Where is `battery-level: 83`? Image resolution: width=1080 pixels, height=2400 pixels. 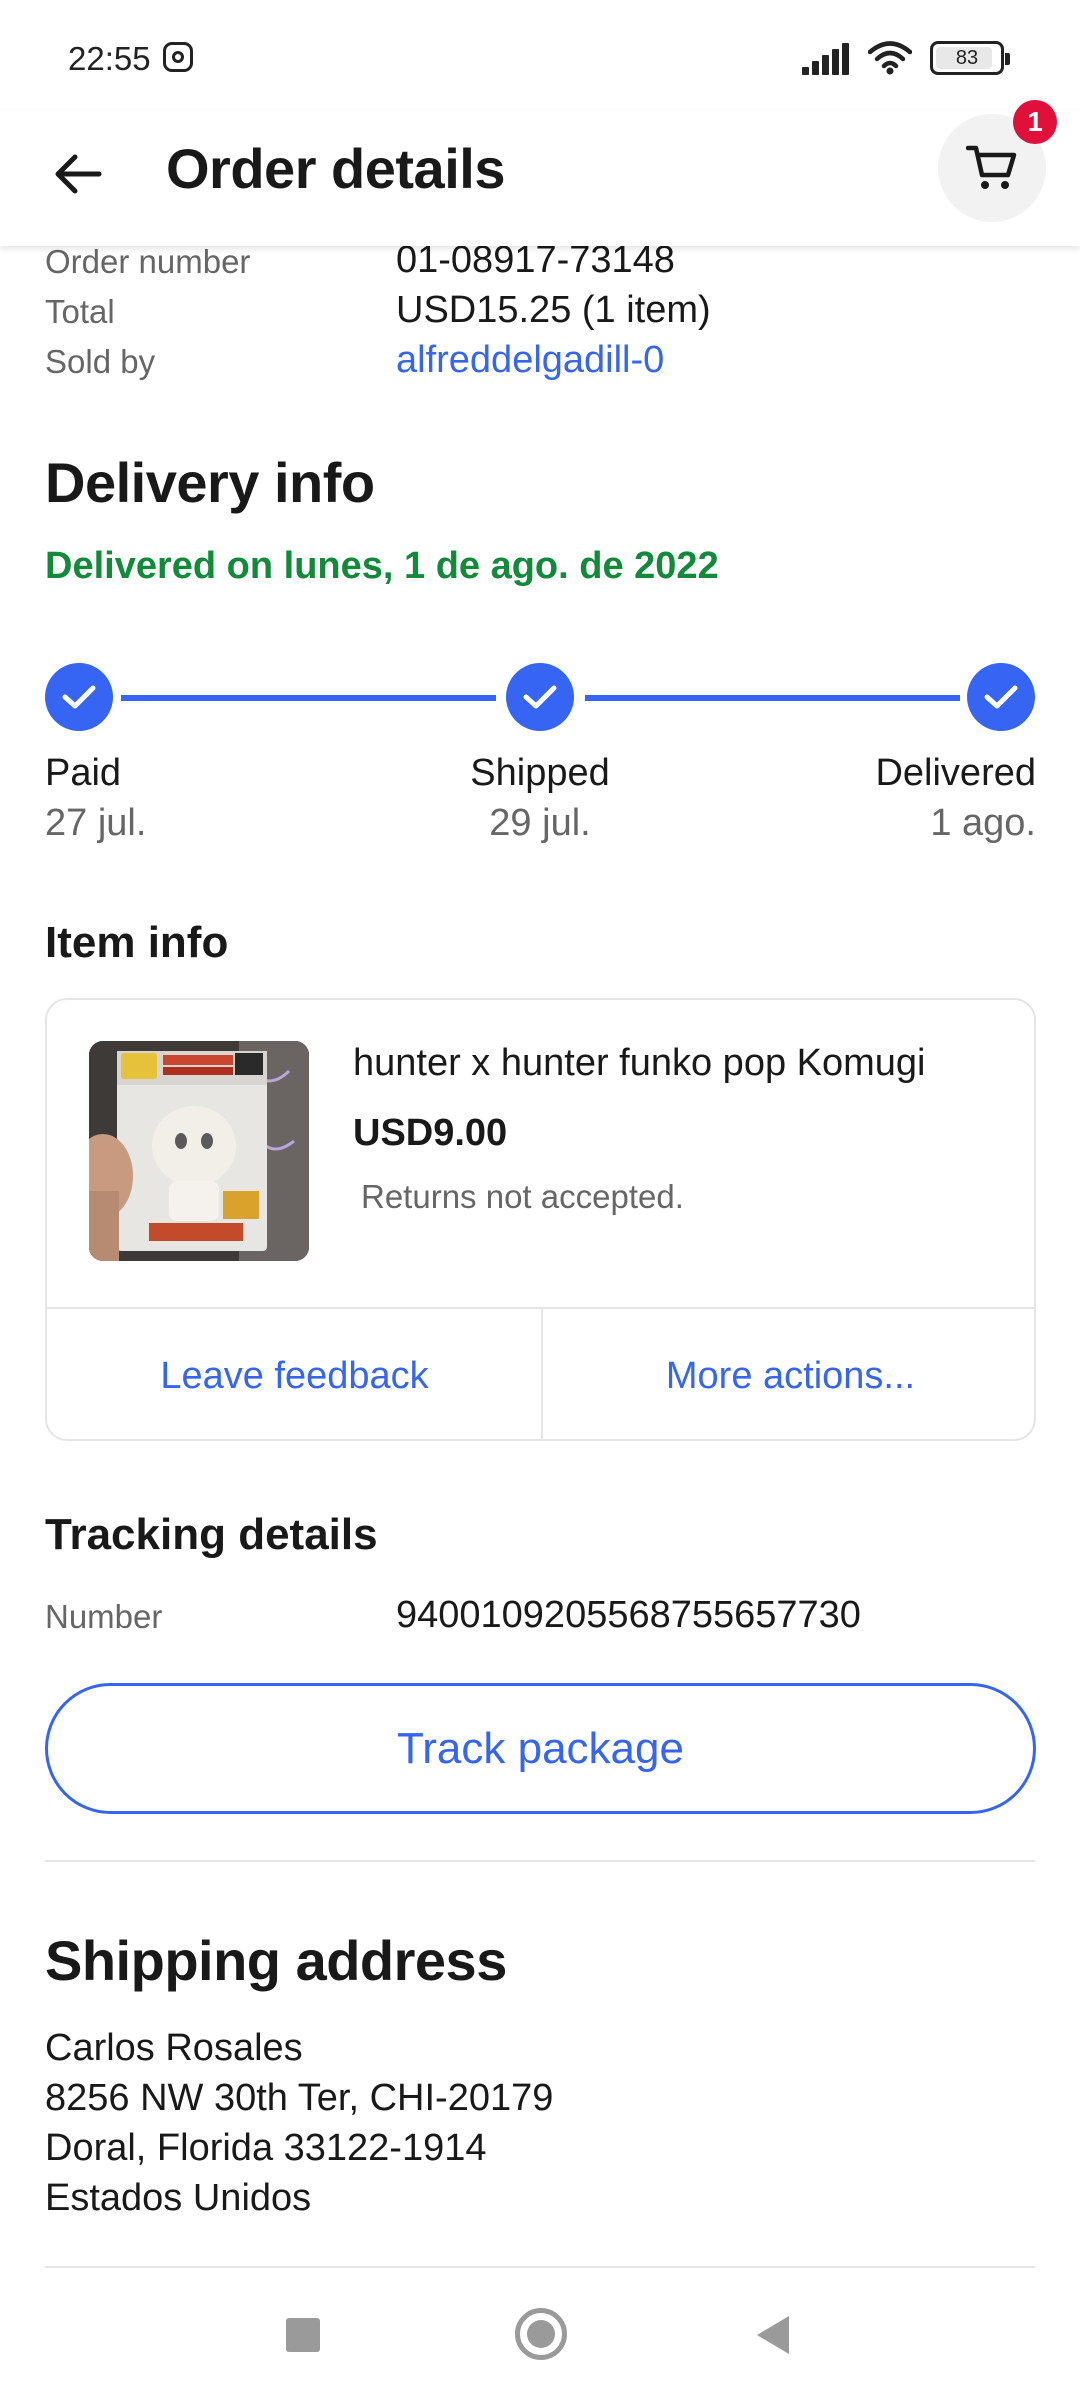 battery-level: 83 is located at coordinates (967, 57).